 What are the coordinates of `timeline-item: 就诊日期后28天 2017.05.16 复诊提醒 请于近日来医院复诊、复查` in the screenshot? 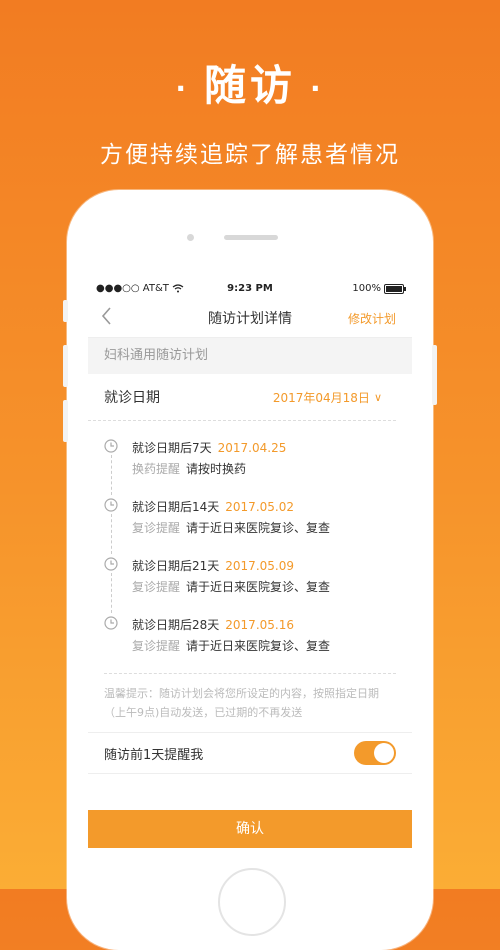 It's located at (250, 633).